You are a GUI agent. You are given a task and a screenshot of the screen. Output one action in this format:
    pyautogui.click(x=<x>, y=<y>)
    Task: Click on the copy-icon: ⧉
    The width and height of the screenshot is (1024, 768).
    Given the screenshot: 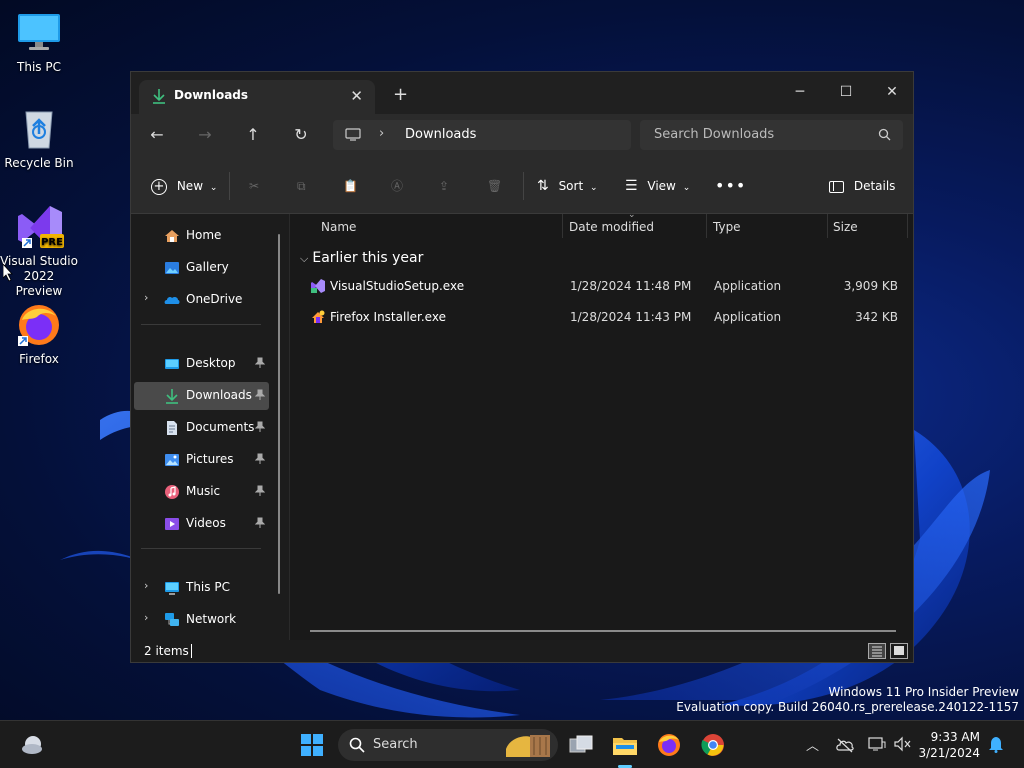 What is the action you would take?
    pyautogui.click(x=301, y=186)
    